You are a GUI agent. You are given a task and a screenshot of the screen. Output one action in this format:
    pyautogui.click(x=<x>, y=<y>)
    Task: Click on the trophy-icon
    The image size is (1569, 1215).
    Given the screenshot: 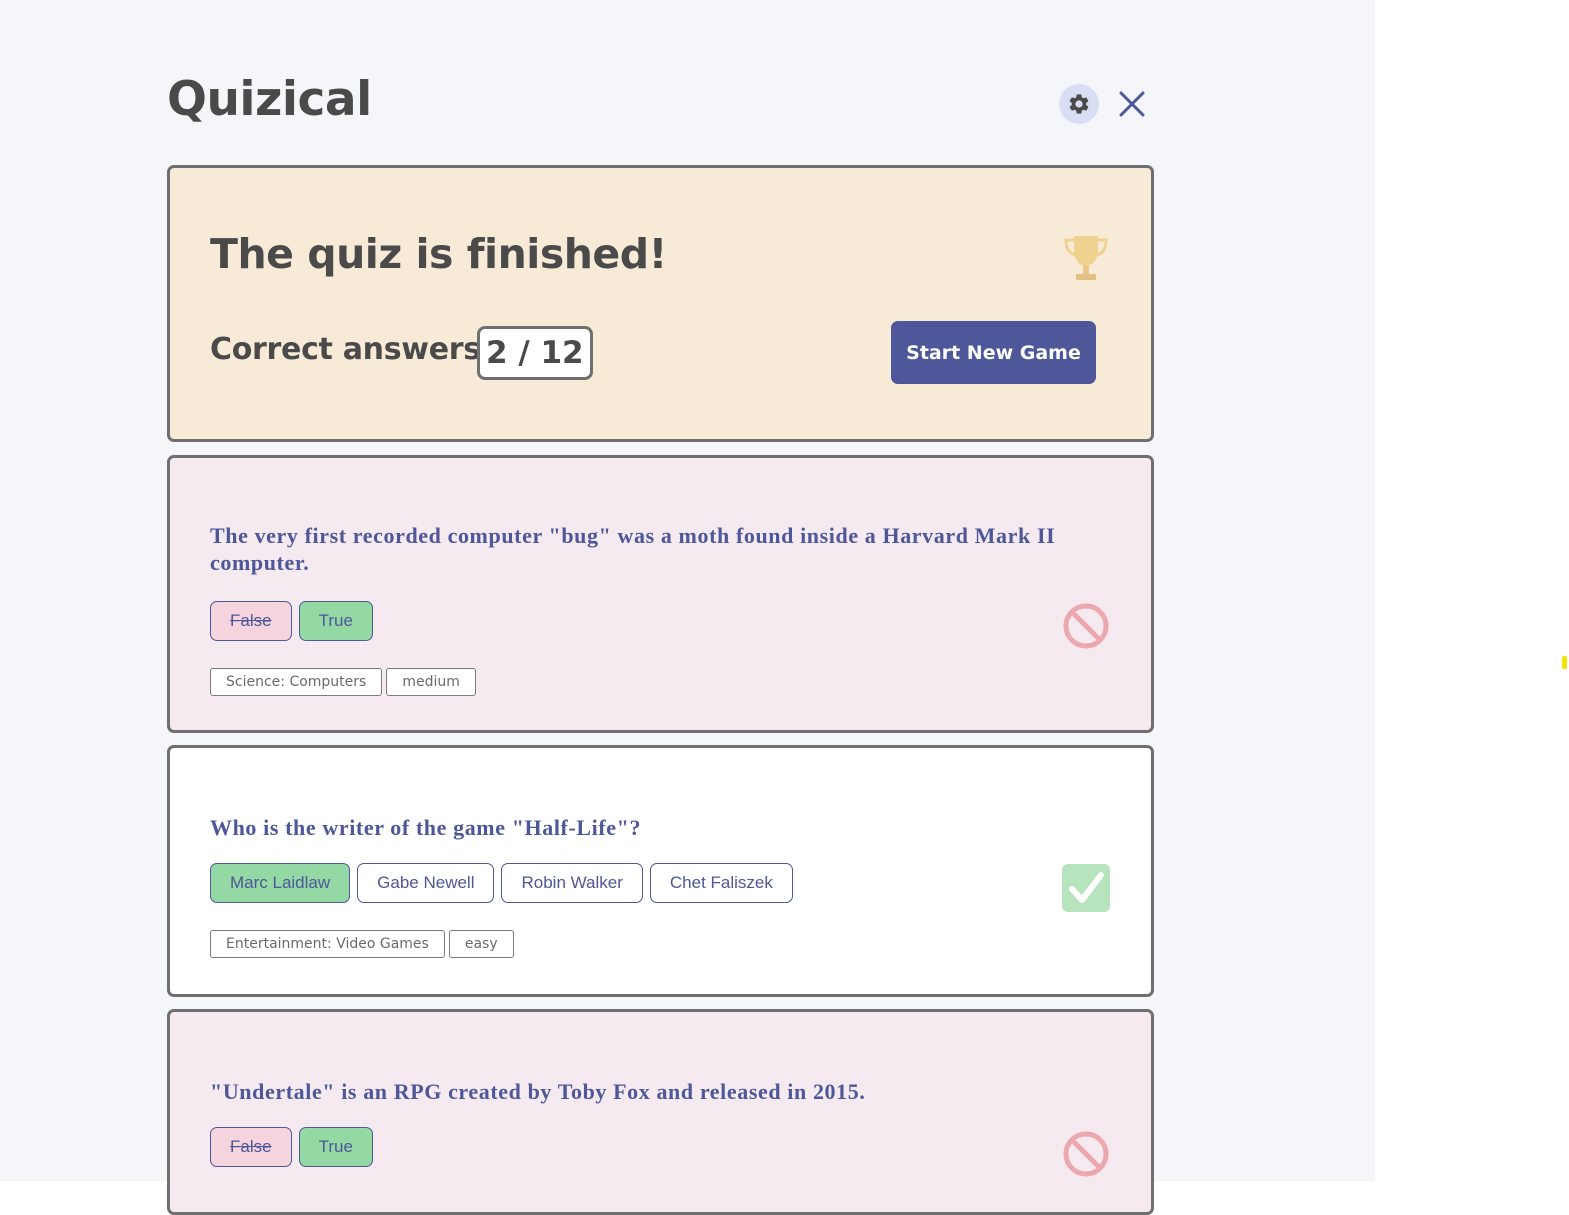 What is the action you would take?
    pyautogui.click(x=1086, y=258)
    